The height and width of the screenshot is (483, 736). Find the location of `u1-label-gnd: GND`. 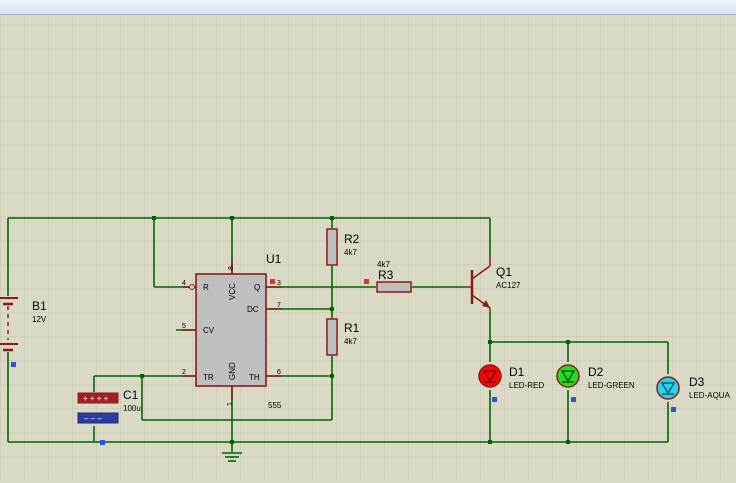

u1-label-gnd: GND is located at coordinates (232, 371).